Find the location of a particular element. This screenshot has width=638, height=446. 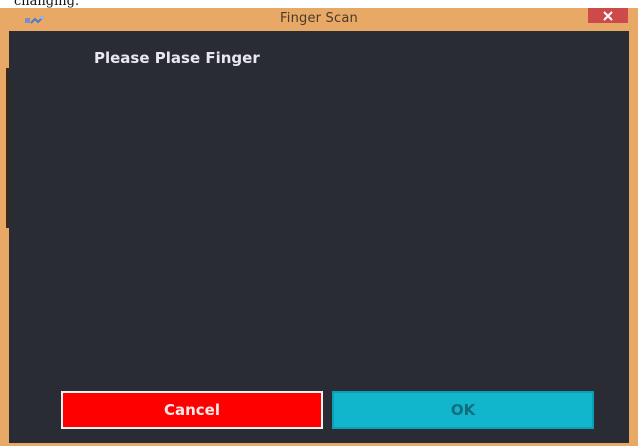

cancel-button: Cancel is located at coordinates (192, 410).